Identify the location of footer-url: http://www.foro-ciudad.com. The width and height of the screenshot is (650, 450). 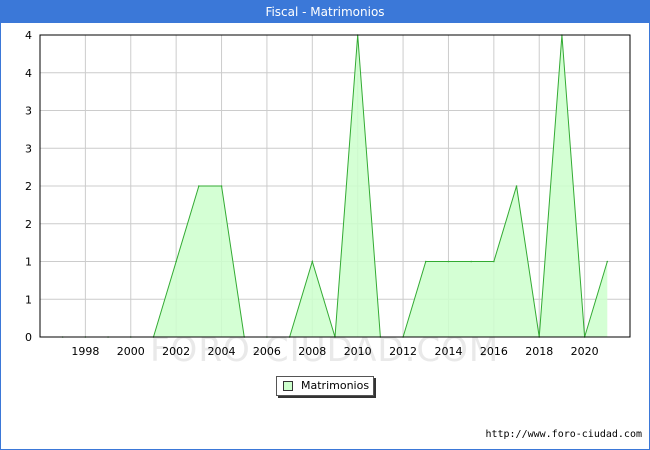
(563, 434).